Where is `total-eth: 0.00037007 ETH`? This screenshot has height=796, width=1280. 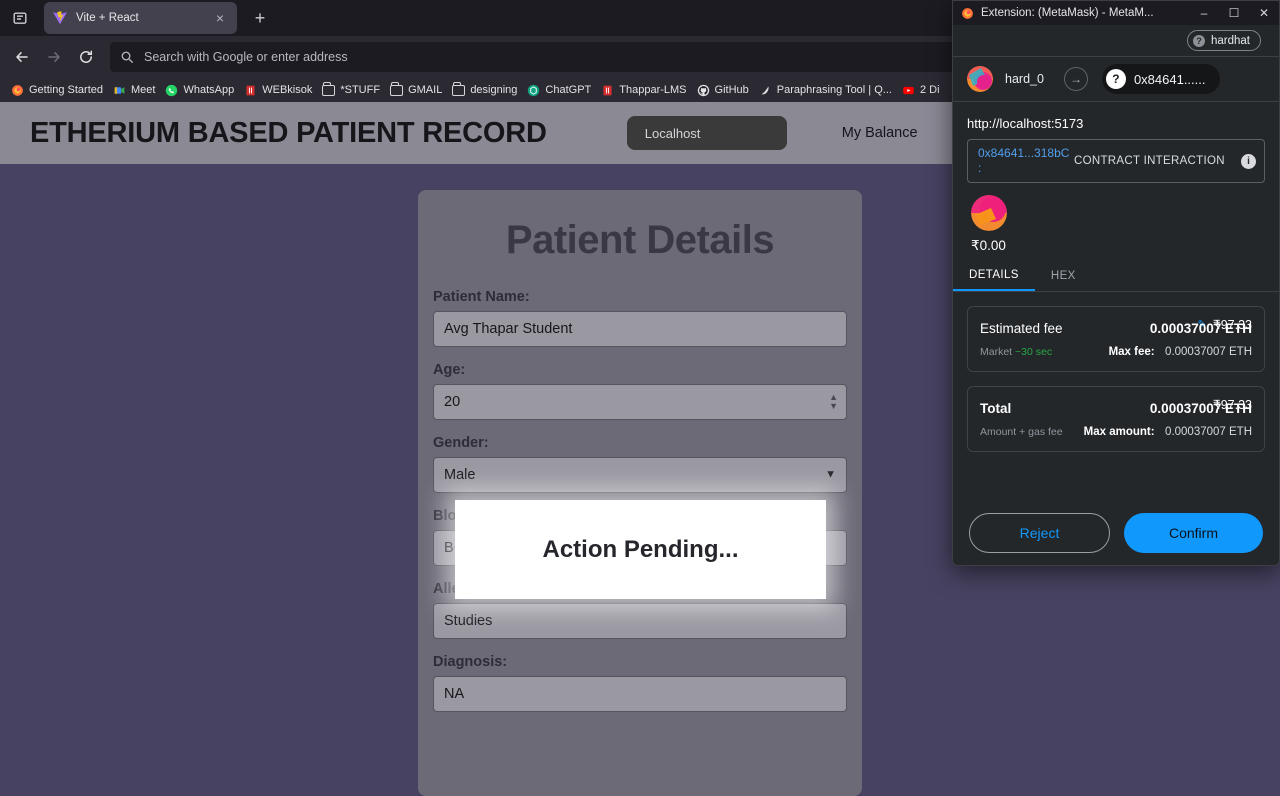
total-eth: 0.00037007 ETH is located at coordinates (1200, 408).